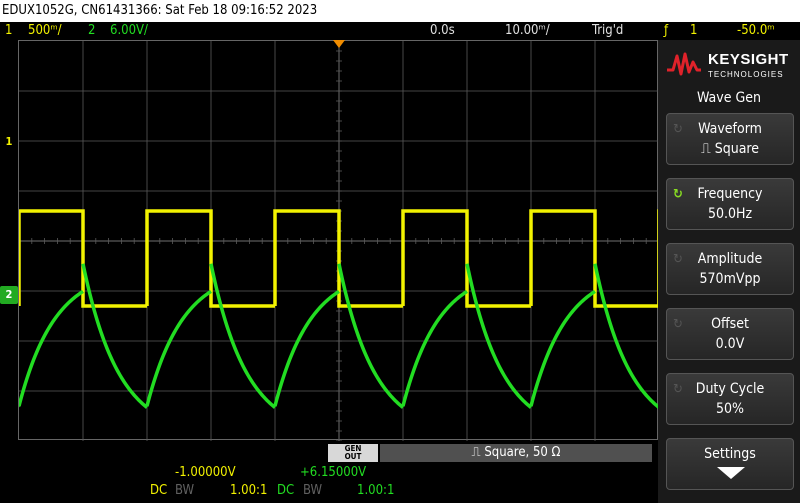 Image resolution: width=800 pixels, height=503 pixels. Describe the element at coordinates (9, 142) in the screenshot. I see `ch1-ground-marker: 1` at that location.